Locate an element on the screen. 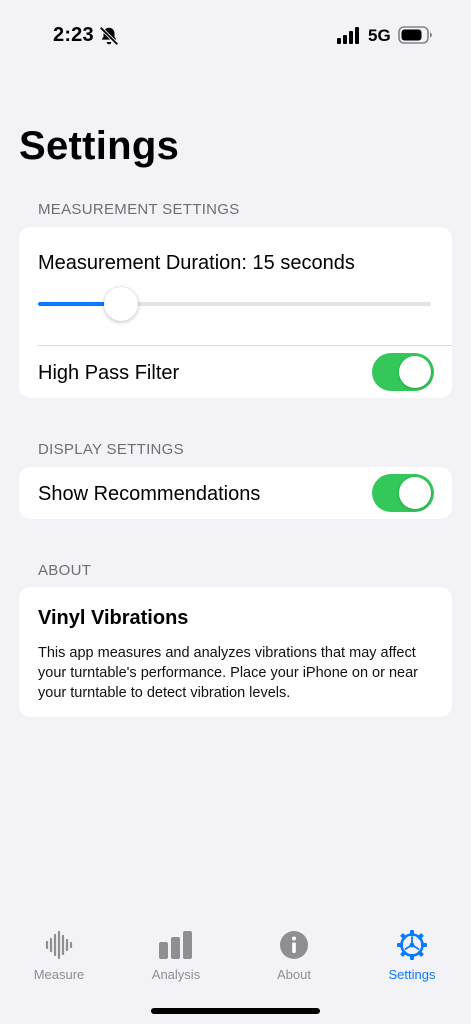 This screenshot has height=1024, width=471. gear-icon is located at coordinates (412, 945).